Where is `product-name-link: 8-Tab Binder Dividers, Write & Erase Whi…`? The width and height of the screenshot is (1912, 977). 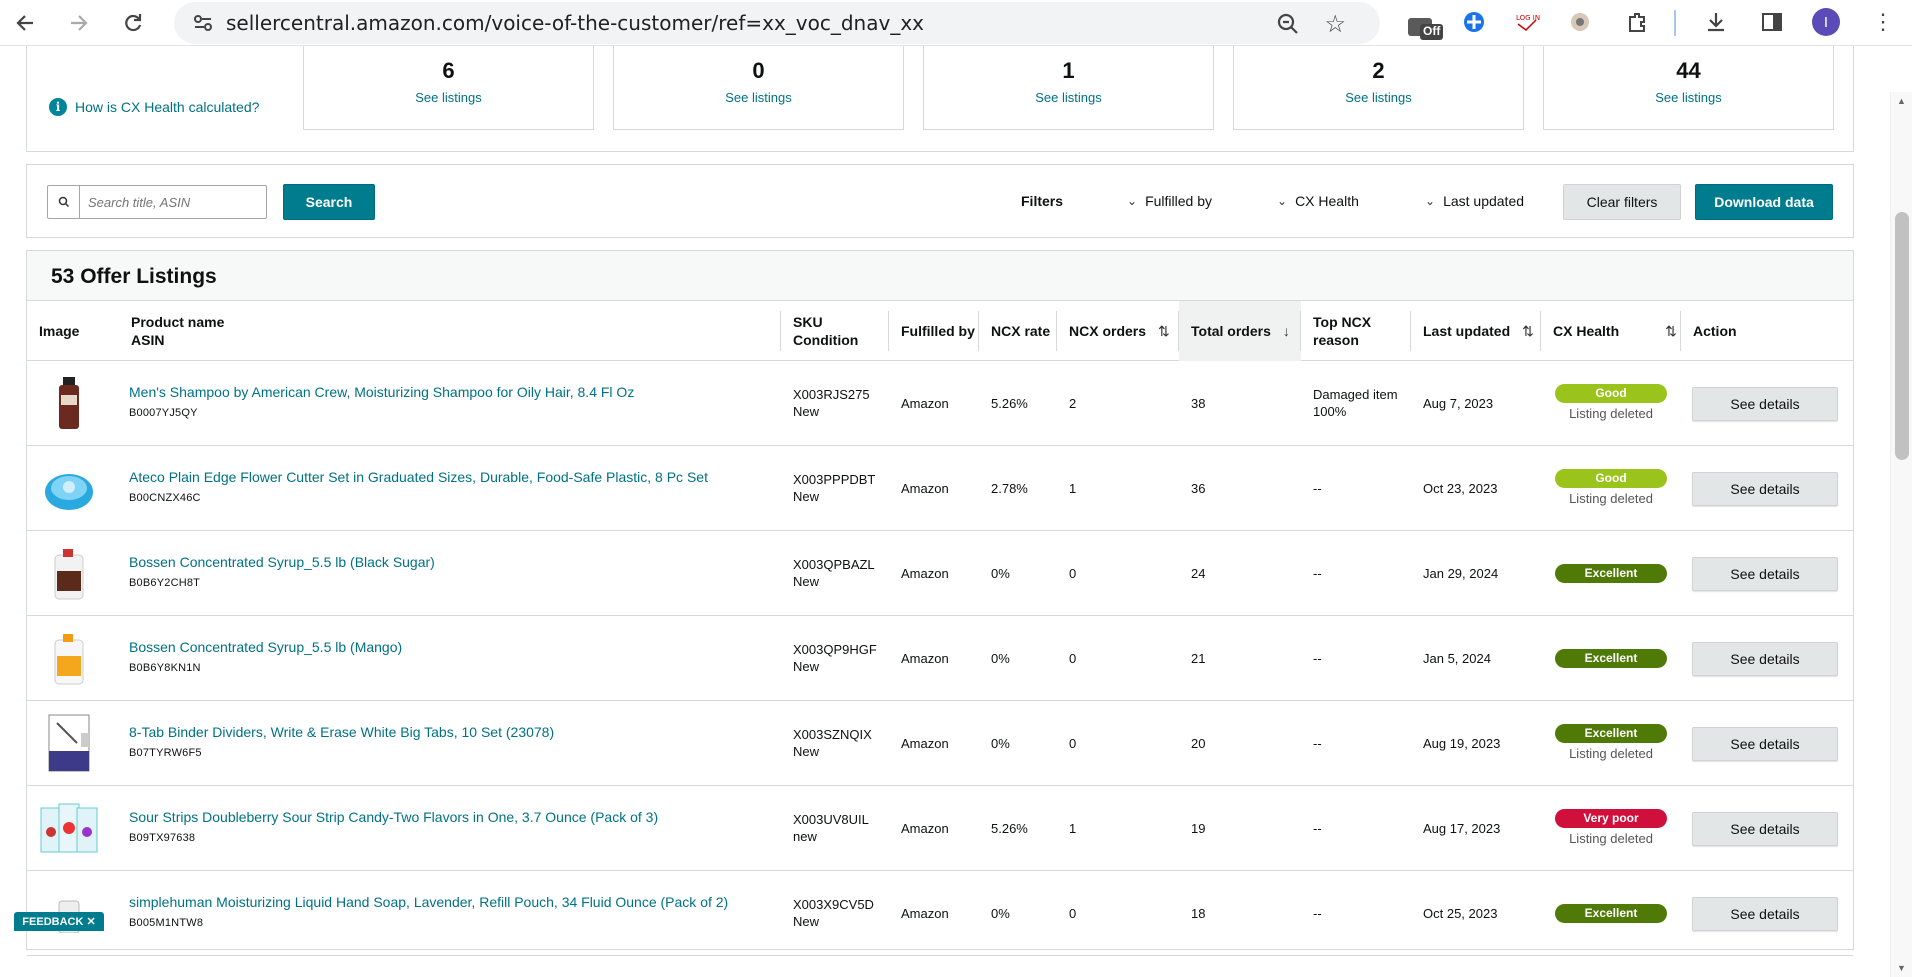
product-name-link: 8-Tab Binder Dividers, Write & Erase Whi… is located at coordinates (449, 732).